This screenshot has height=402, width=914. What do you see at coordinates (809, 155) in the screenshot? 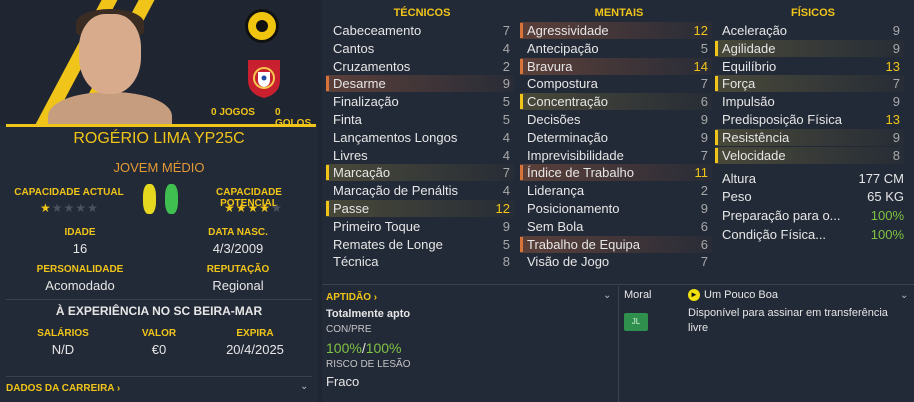
I see `physical-attribute-row: Velocidade 8` at bounding box center [809, 155].